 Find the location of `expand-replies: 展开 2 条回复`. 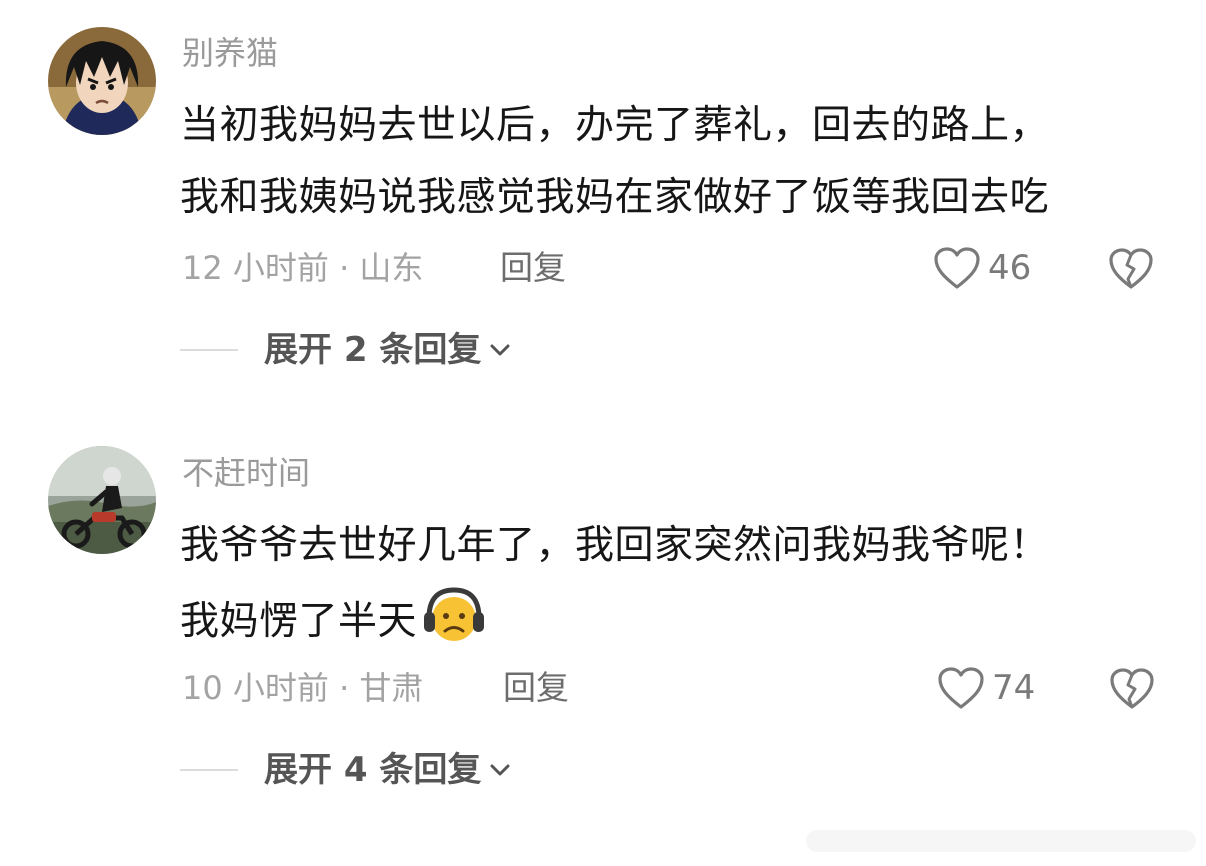

expand-replies: 展开 2 条回复 is located at coordinates (346, 350).